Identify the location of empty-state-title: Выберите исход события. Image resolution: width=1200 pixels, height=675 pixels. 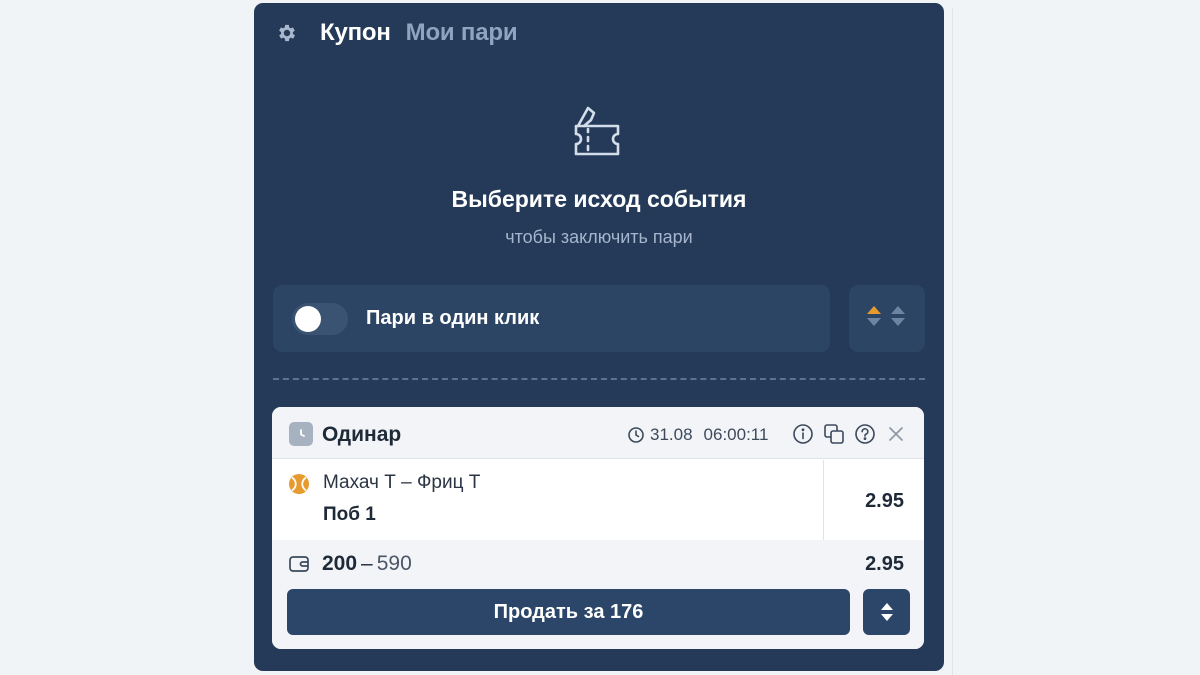
(599, 199).